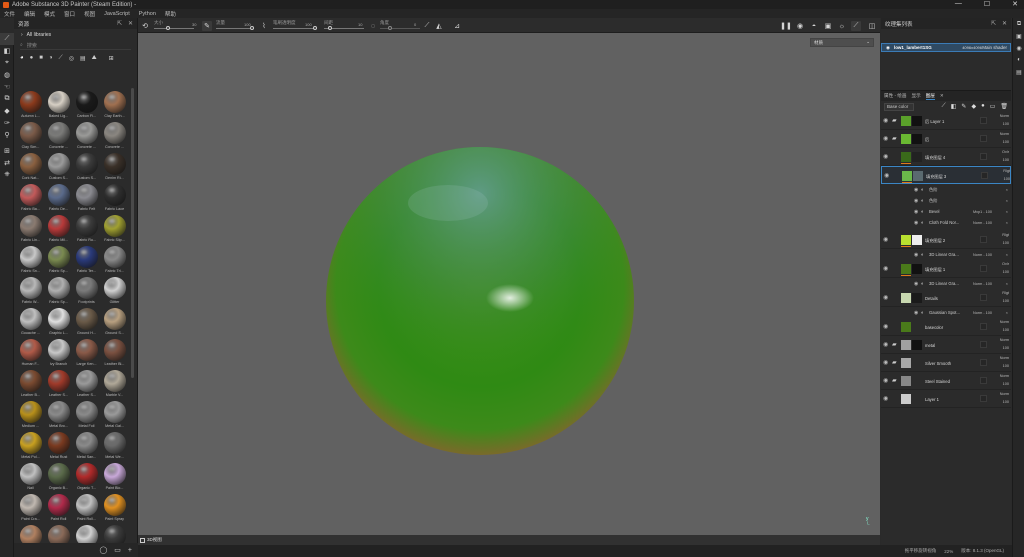  Describe the element at coordinates (89, 14) in the screenshot. I see `menu-view: 视图` at that location.